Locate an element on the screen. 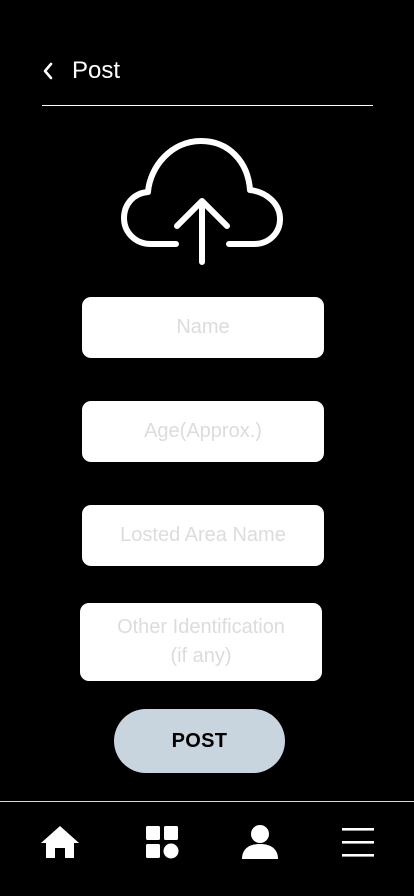 The height and width of the screenshot is (896, 414). name-field: Name is located at coordinates (203, 327).